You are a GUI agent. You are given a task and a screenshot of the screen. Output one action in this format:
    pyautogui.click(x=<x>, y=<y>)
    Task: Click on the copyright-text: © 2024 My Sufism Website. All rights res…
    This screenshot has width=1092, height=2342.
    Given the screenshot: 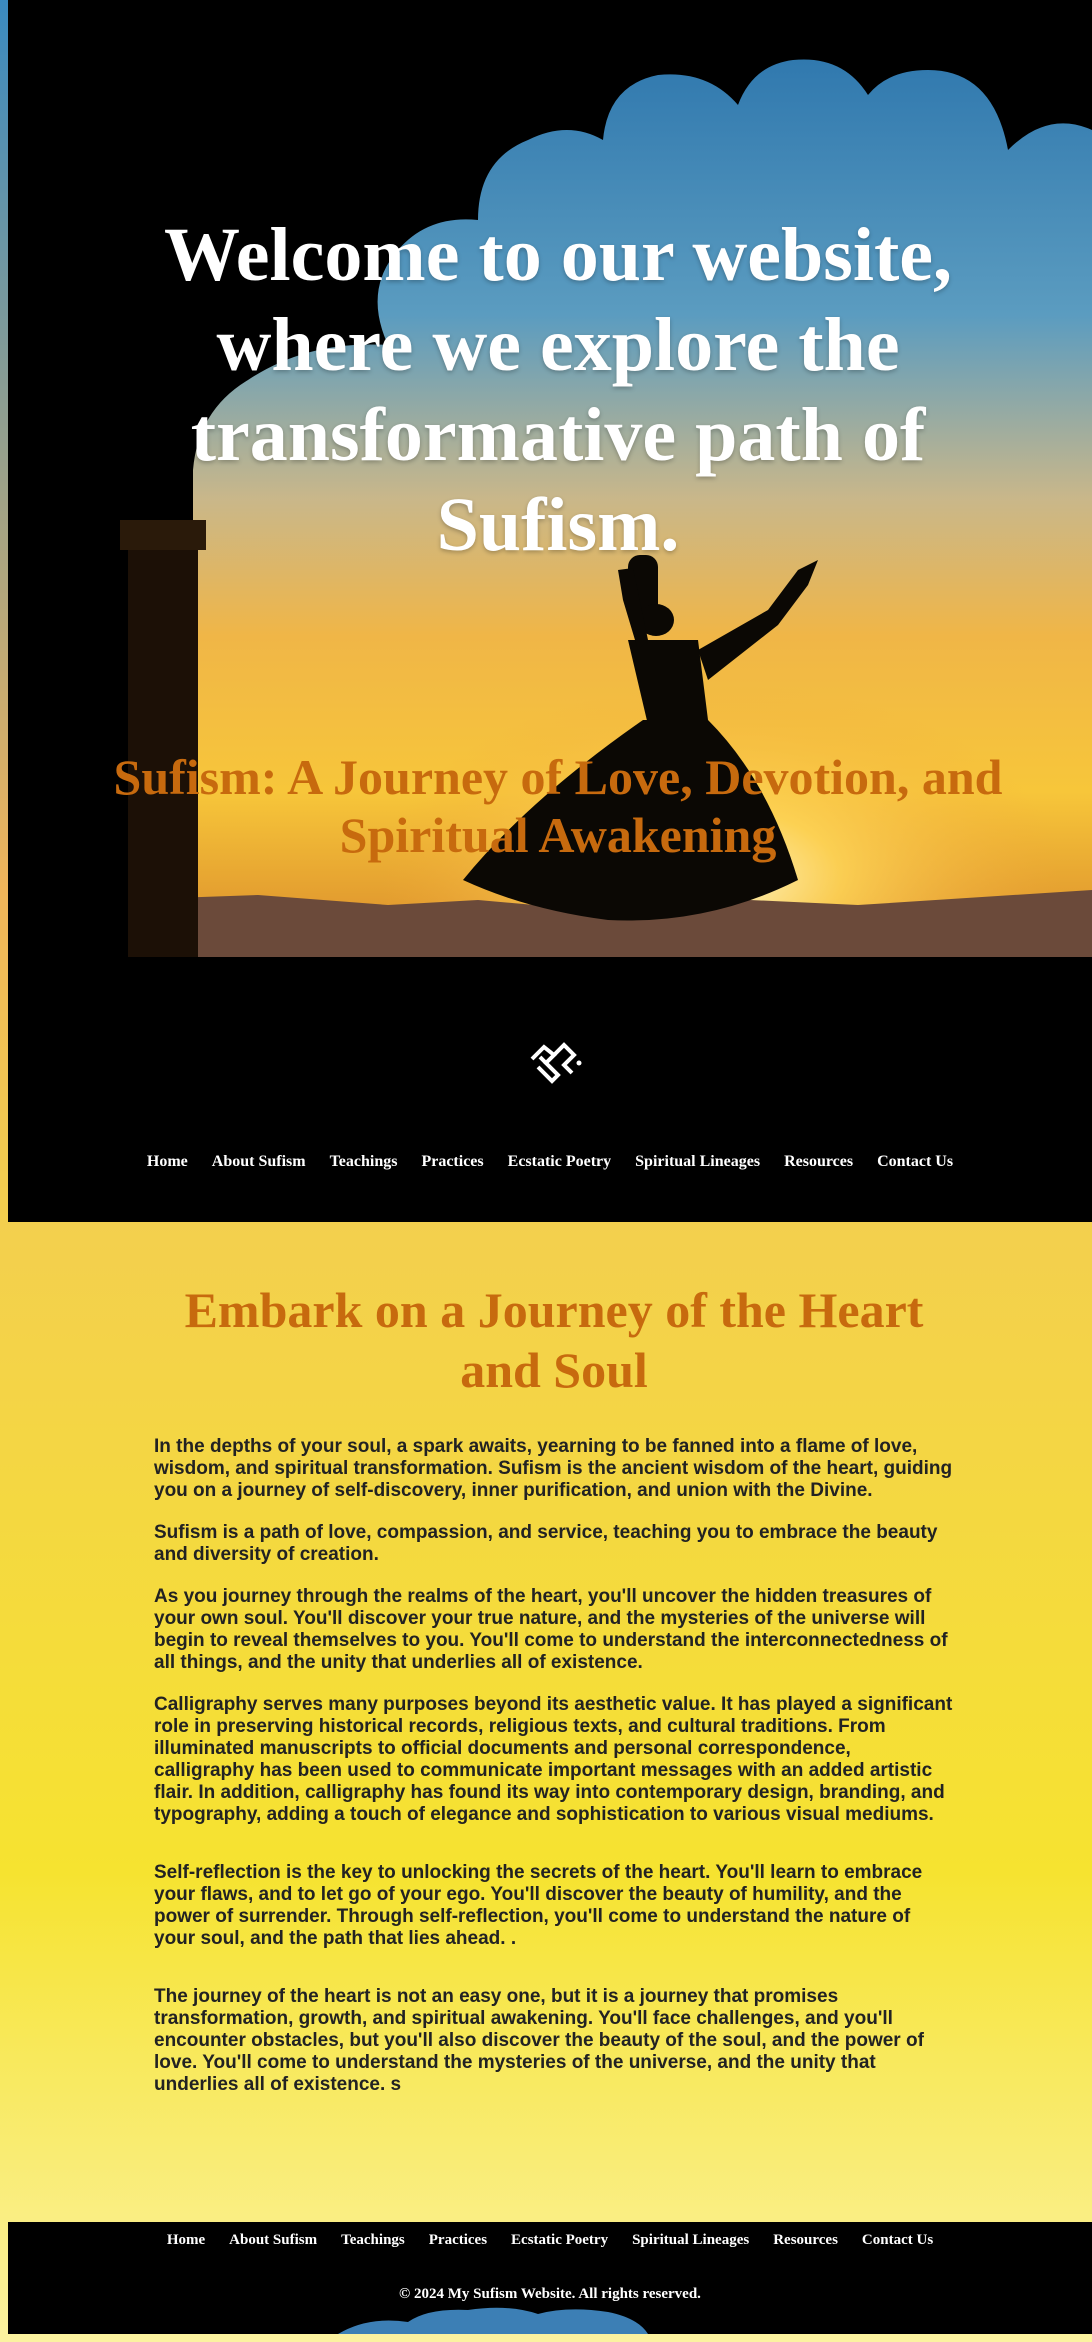 What is the action you would take?
    pyautogui.click(x=550, y=2294)
    